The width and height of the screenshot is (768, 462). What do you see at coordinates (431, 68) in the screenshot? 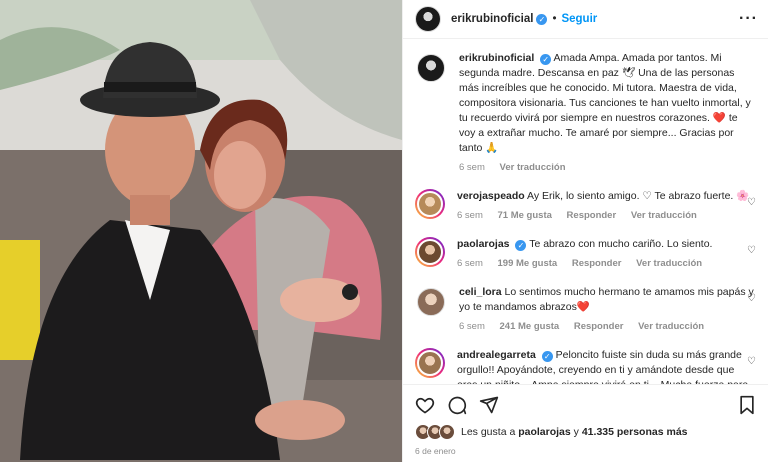
I see `caption-avatar` at bounding box center [431, 68].